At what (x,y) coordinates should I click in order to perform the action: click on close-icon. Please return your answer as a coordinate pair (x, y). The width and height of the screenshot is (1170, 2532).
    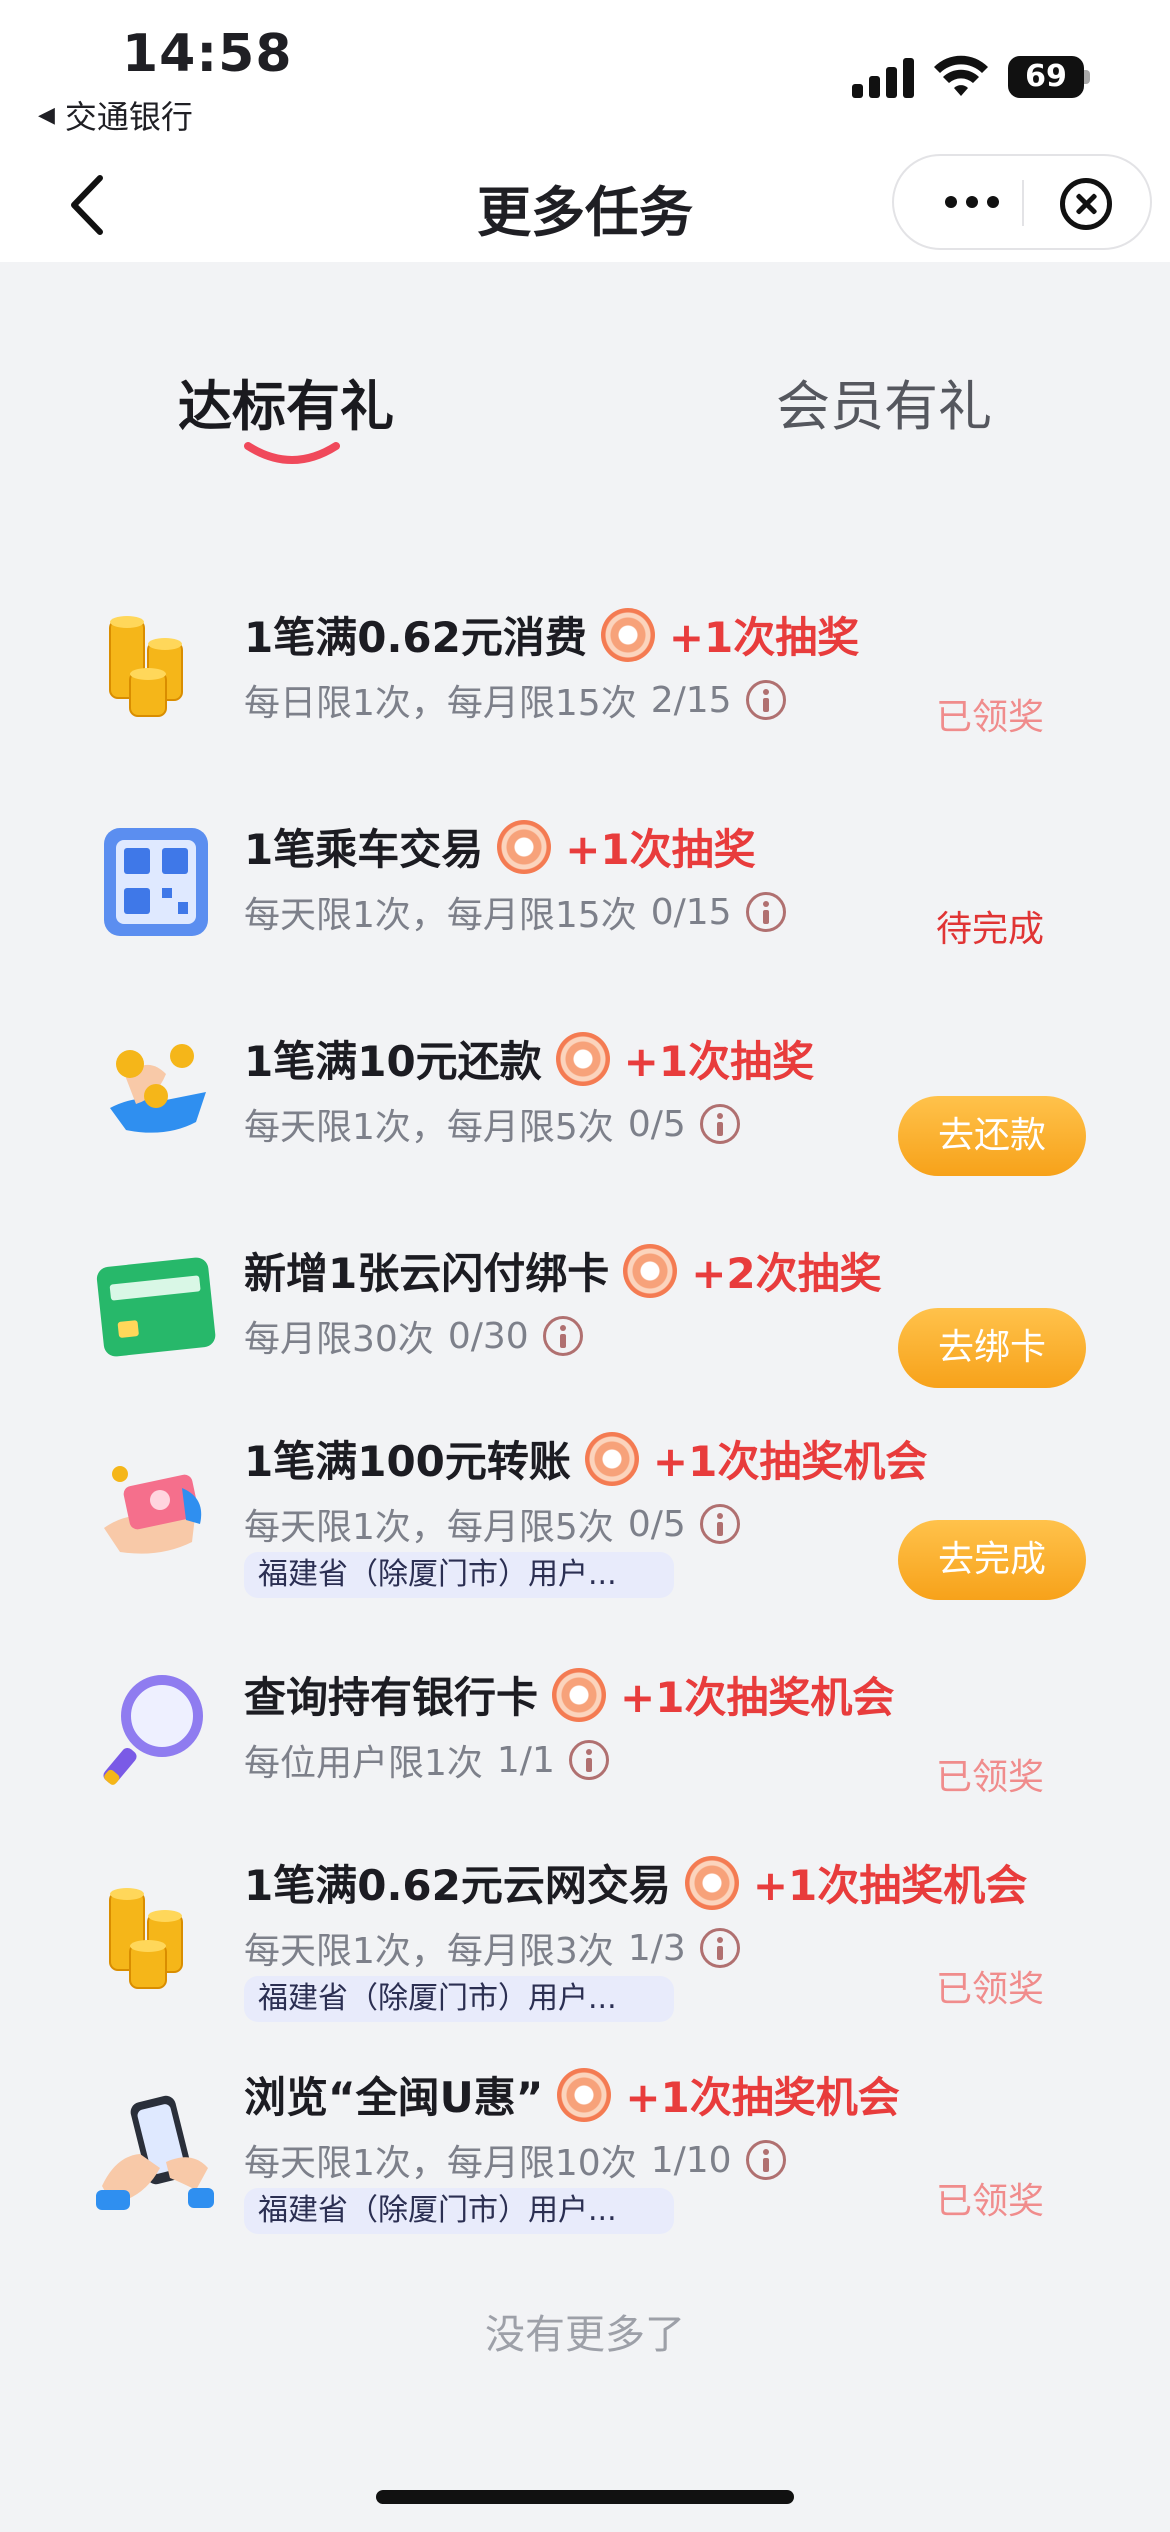
    Looking at the image, I should click on (1086, 204).